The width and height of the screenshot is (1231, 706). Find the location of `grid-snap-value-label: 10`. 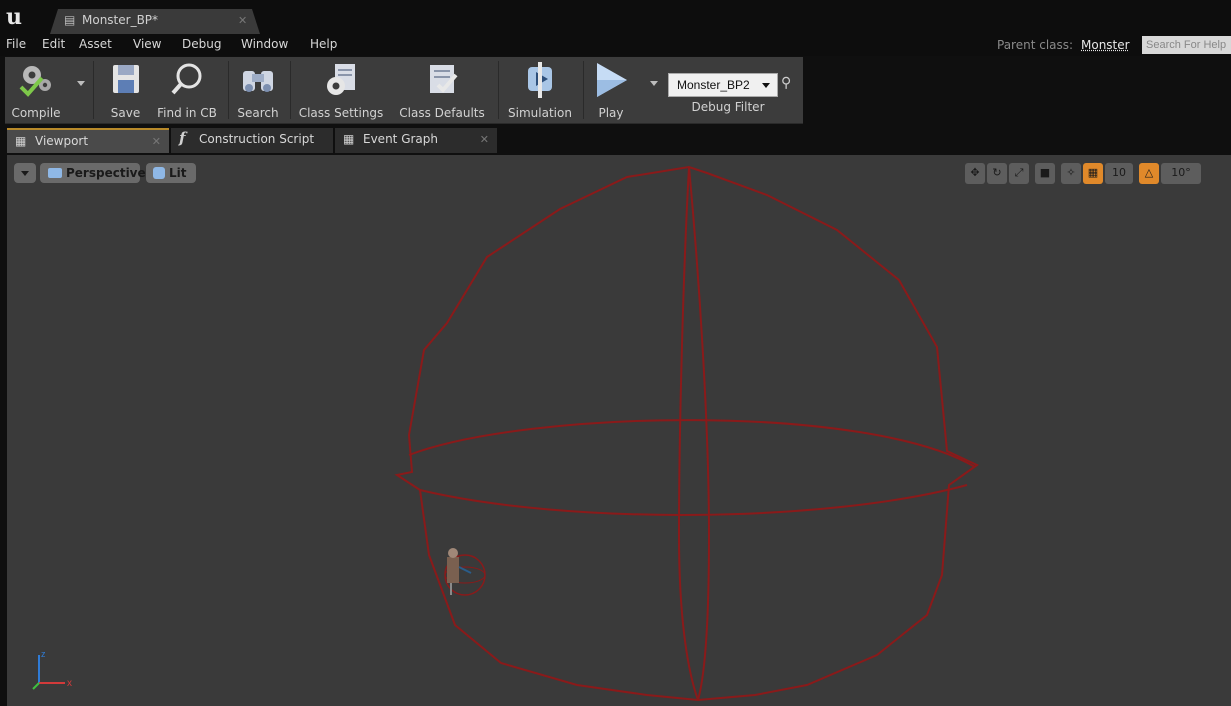

grid-snap-value-label: 10 is located at coordinates (1119, 172).